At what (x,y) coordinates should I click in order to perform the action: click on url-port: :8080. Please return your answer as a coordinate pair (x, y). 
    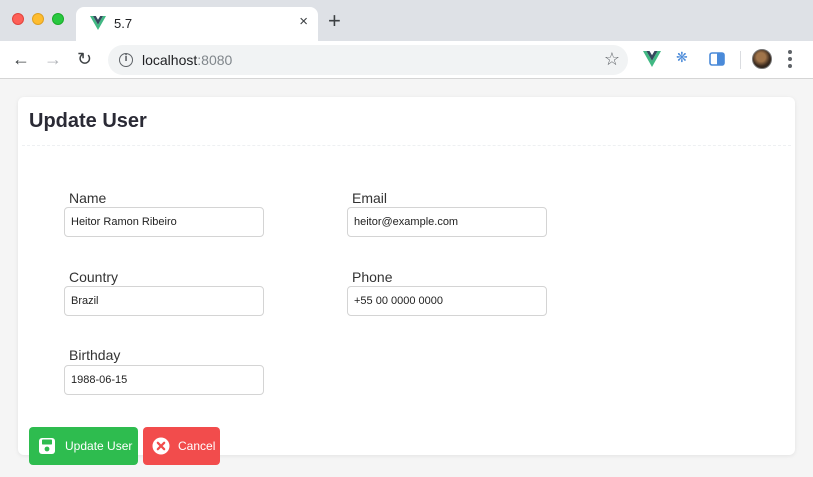
    Looking at the image, I should click on (215, 60).